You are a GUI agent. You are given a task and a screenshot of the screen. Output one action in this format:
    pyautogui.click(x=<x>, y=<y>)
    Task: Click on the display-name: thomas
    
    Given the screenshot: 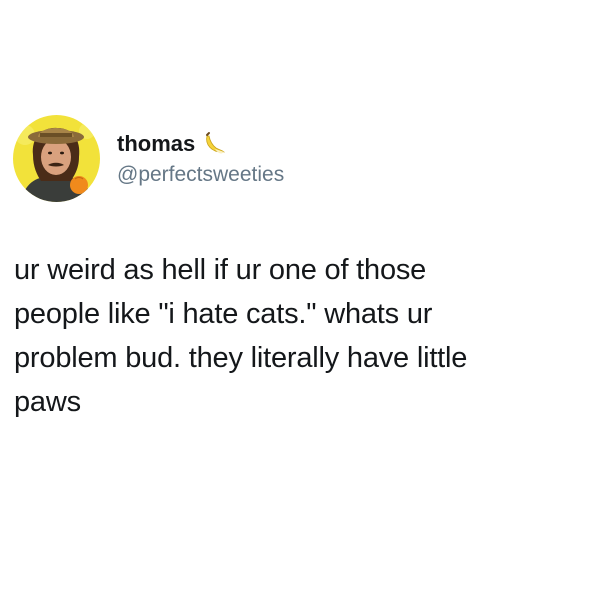 What is the action you would take?
    pyautogui.click(x=156, y=144)
    